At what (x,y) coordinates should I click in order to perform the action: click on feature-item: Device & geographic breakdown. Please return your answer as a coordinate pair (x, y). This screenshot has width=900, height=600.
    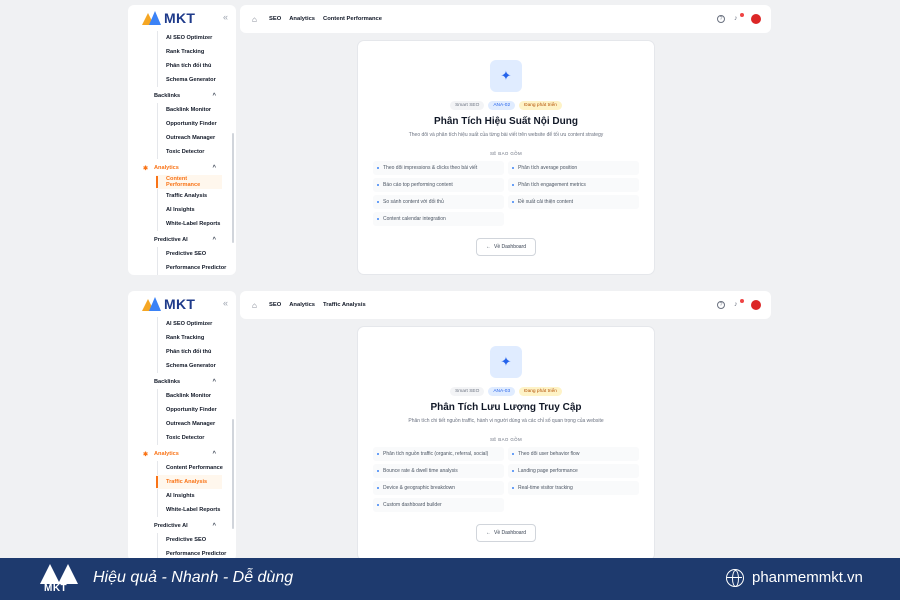
    Looking at the image, I should click on (438, 488).